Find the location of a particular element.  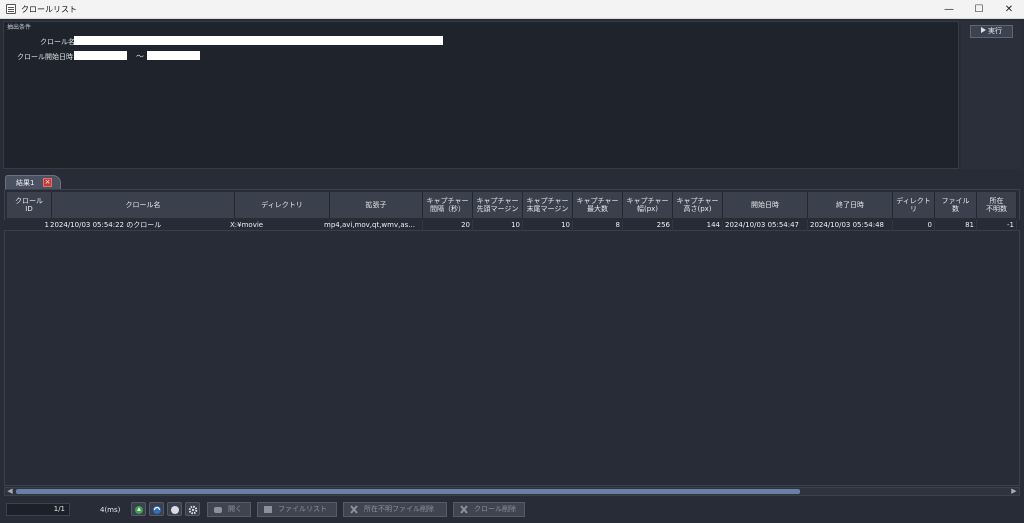

stop-button is located at coordinates (174, 509).